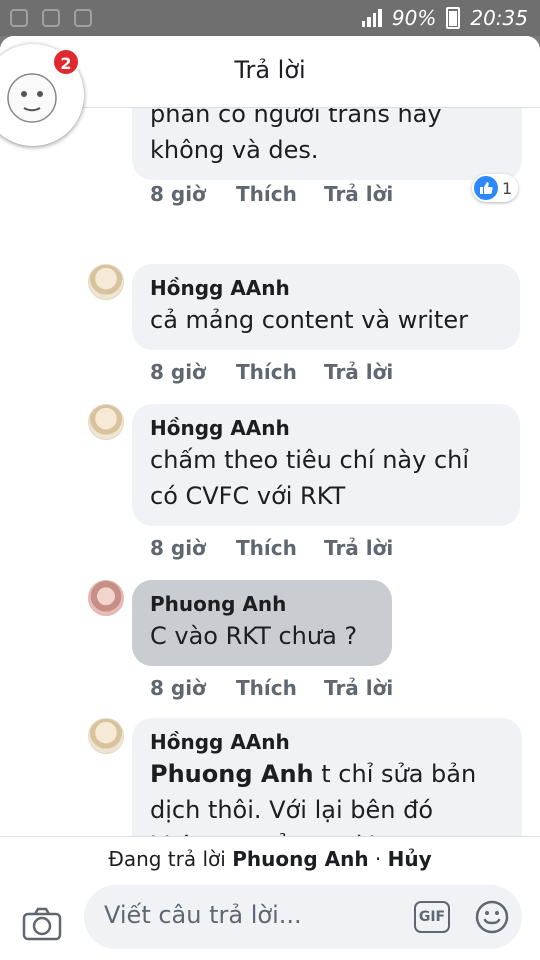 The width and height of the screenshot is (540, 960). I want to click on comment-text-line: phần có người trans hay, so click(296, 118).